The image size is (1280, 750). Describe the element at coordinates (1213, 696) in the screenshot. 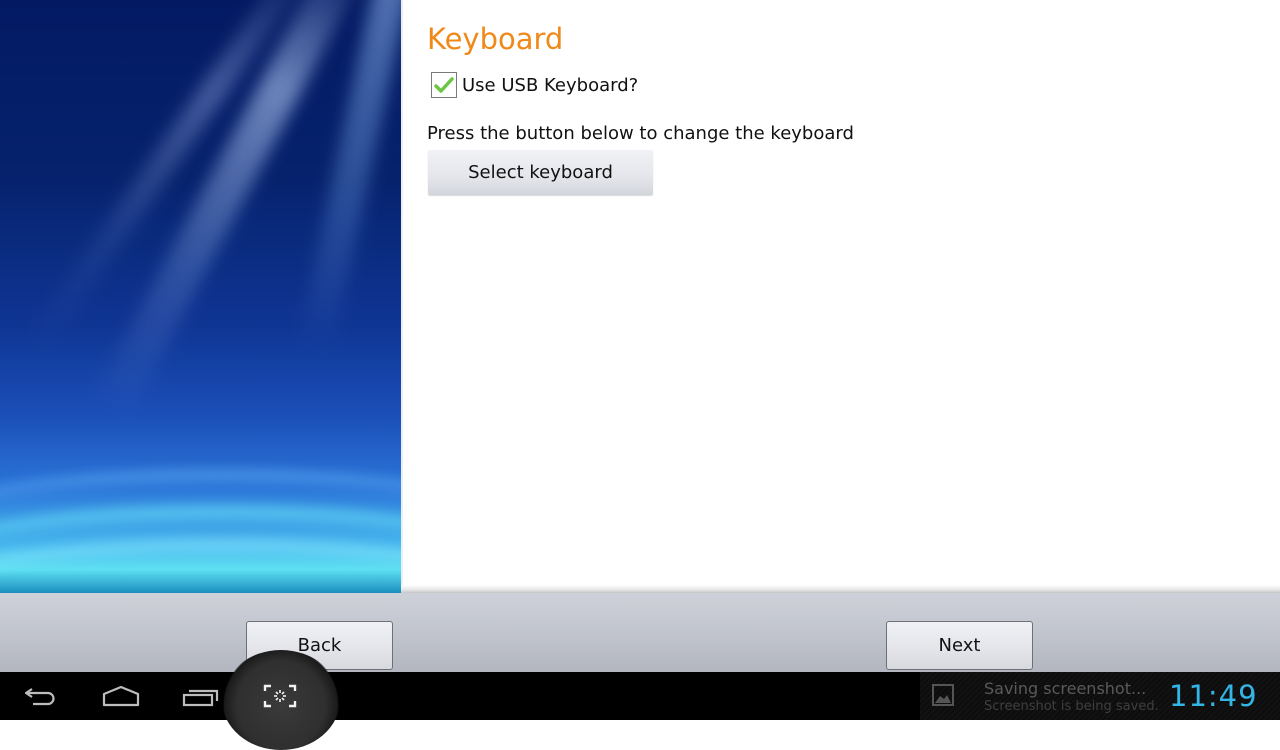

I see `clock: 11:49` at that location.